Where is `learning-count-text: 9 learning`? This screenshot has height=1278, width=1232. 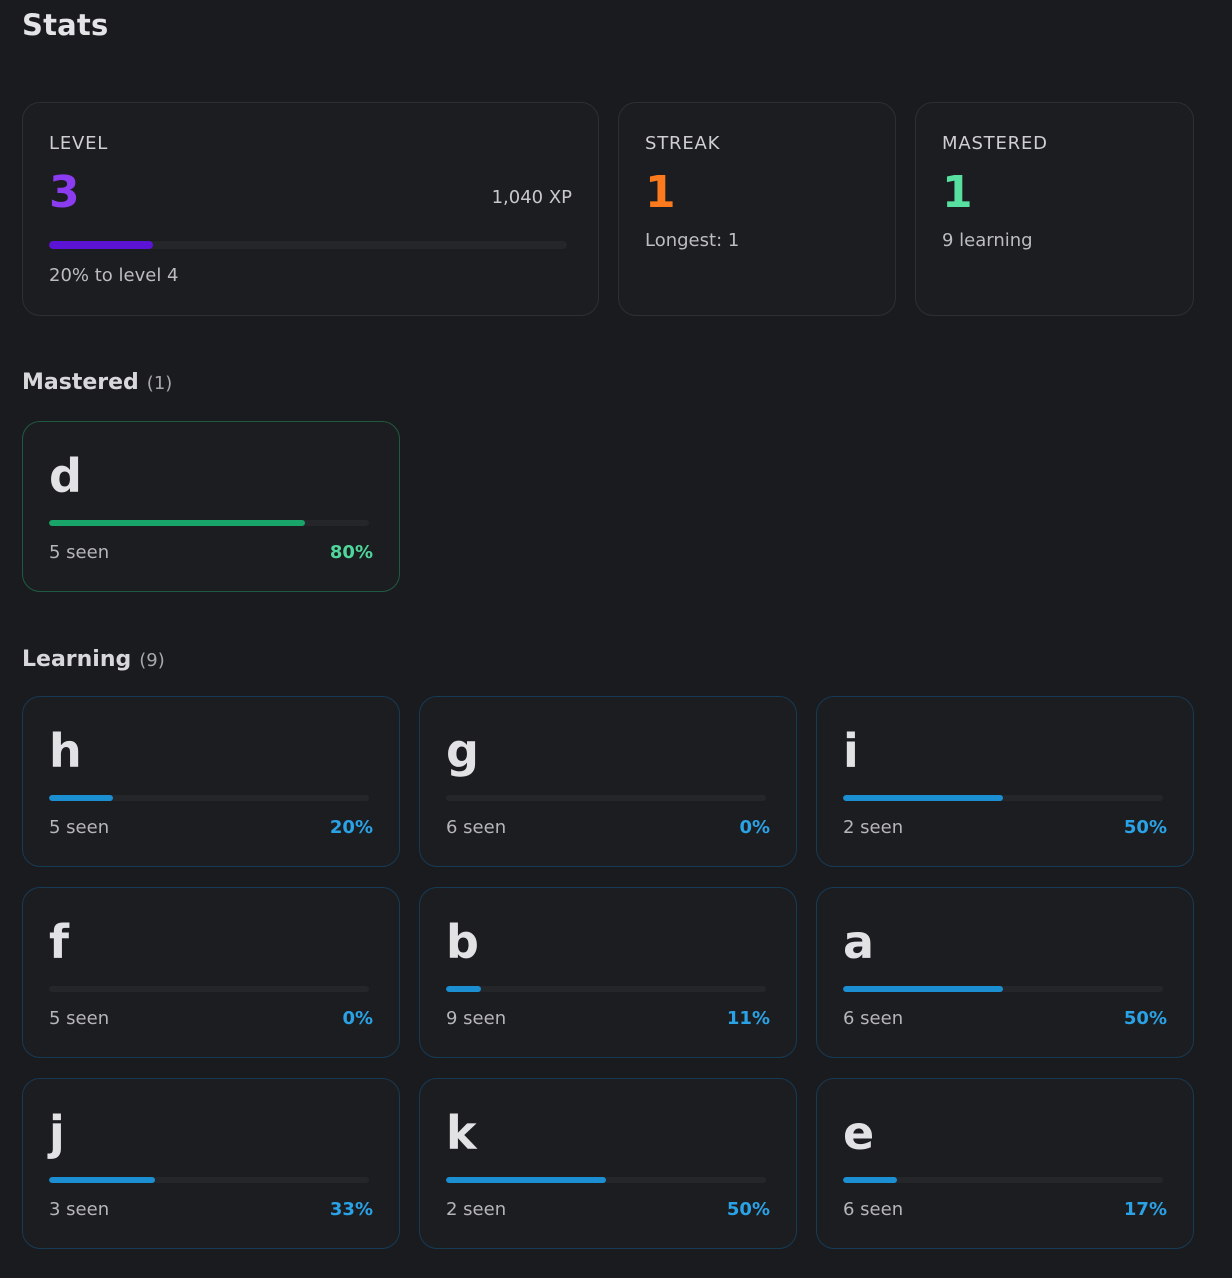 learning-count-text: 9 learning is located at coordinates (987, 240).